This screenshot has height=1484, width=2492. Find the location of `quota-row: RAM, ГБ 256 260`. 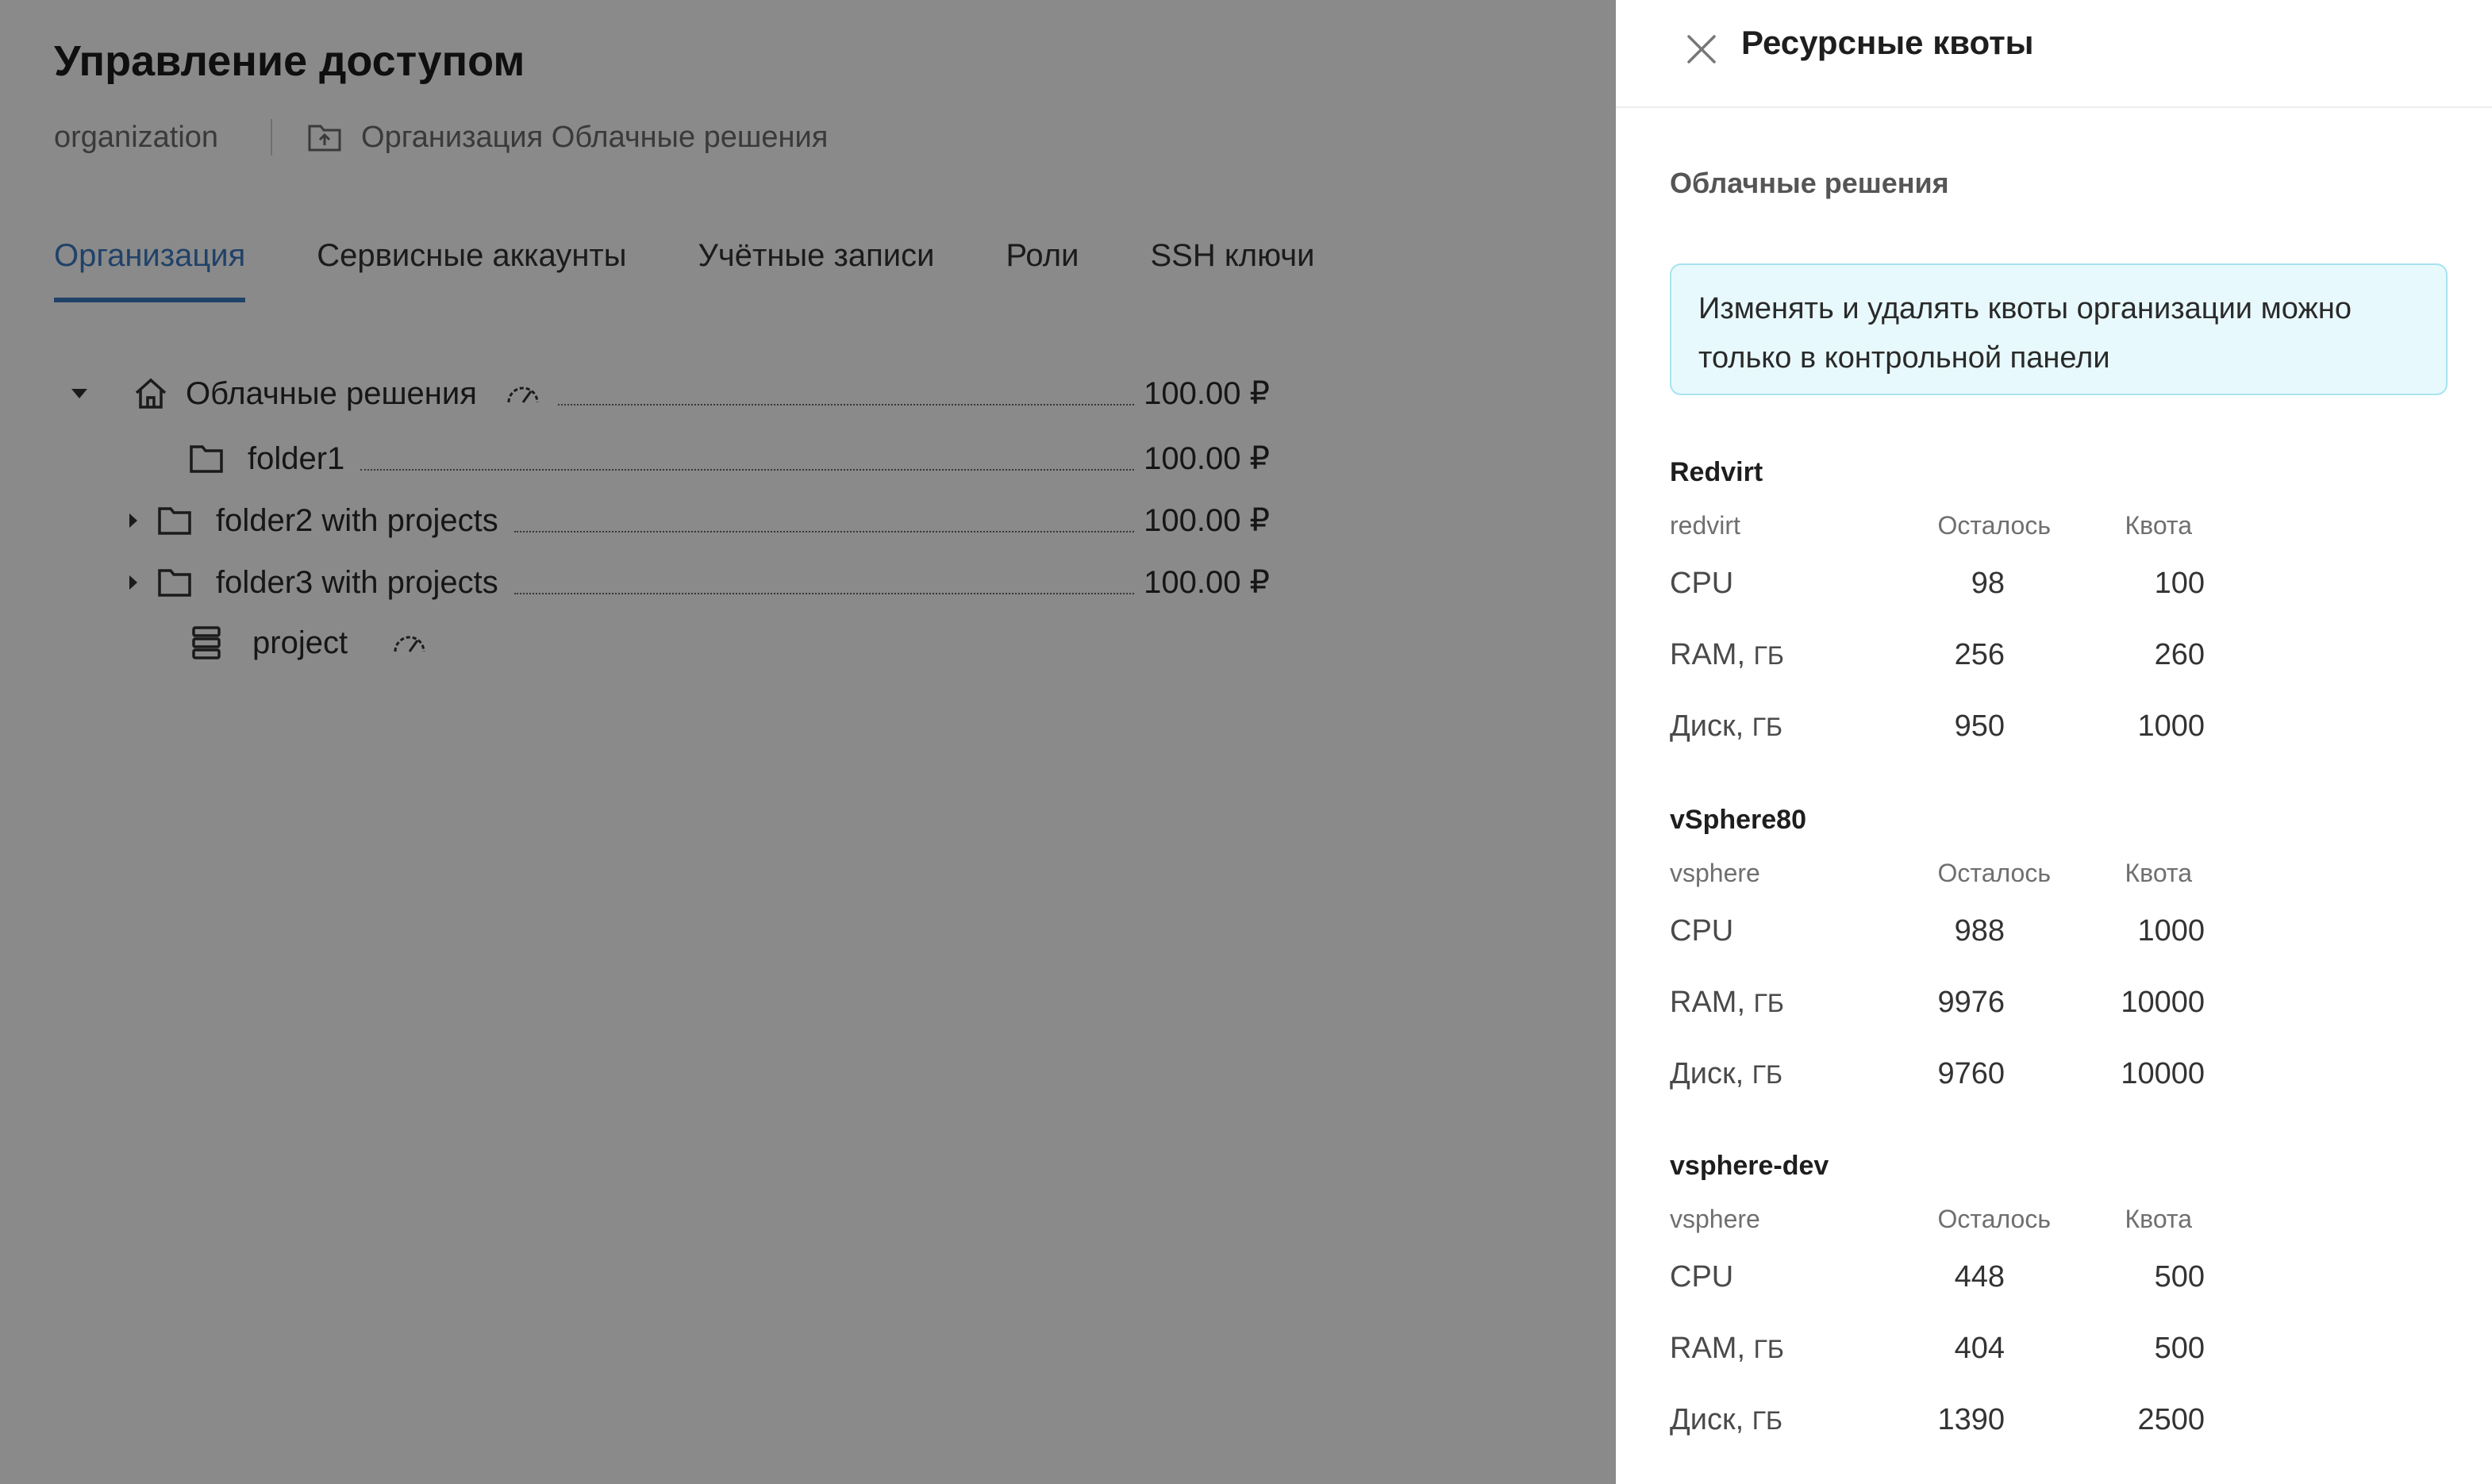

quota-row: RAM, ГБ 256 260 is located at coordinates (2027, 670).